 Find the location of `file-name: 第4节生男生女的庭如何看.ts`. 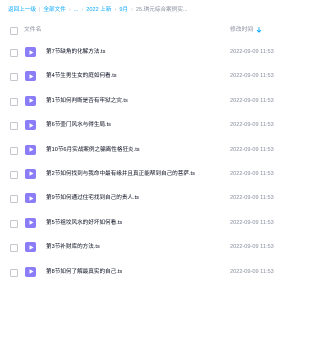

file-name: 第4节生男生女的庭如何看.ts is located at coordinates (81, 76).